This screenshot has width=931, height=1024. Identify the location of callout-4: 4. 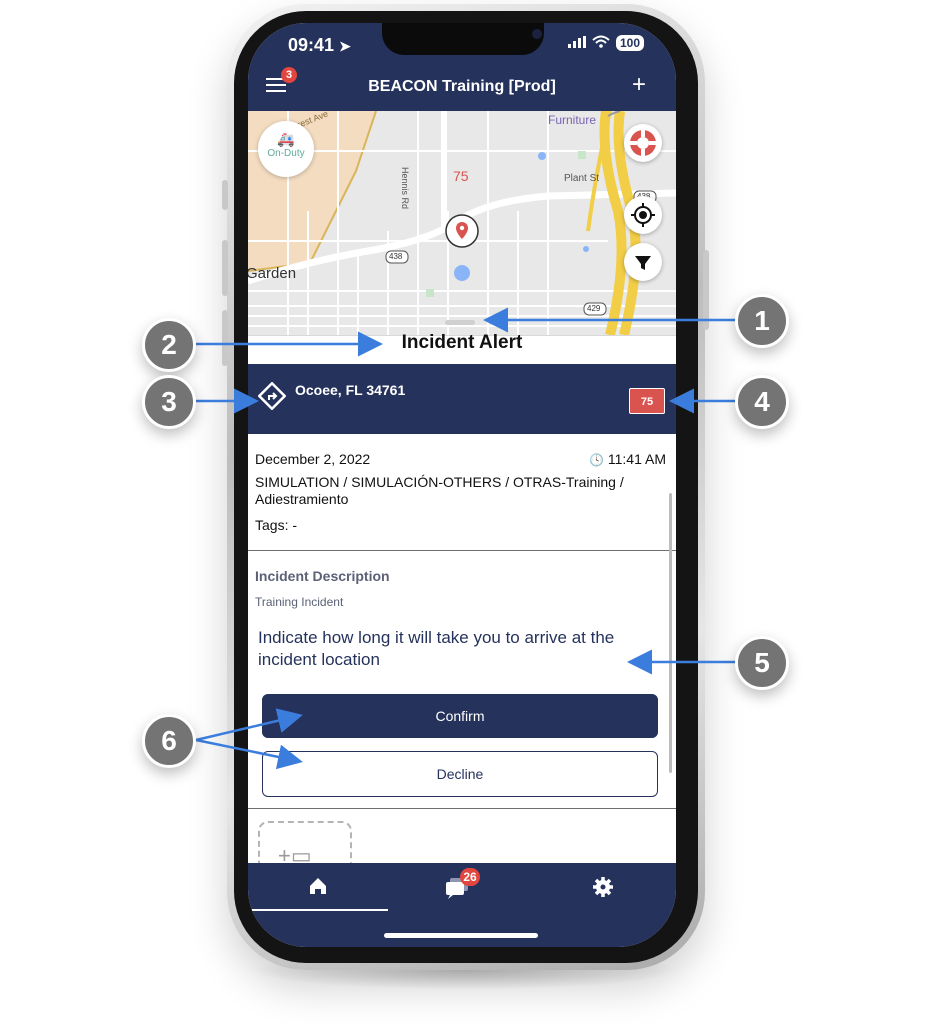
(762, 402).